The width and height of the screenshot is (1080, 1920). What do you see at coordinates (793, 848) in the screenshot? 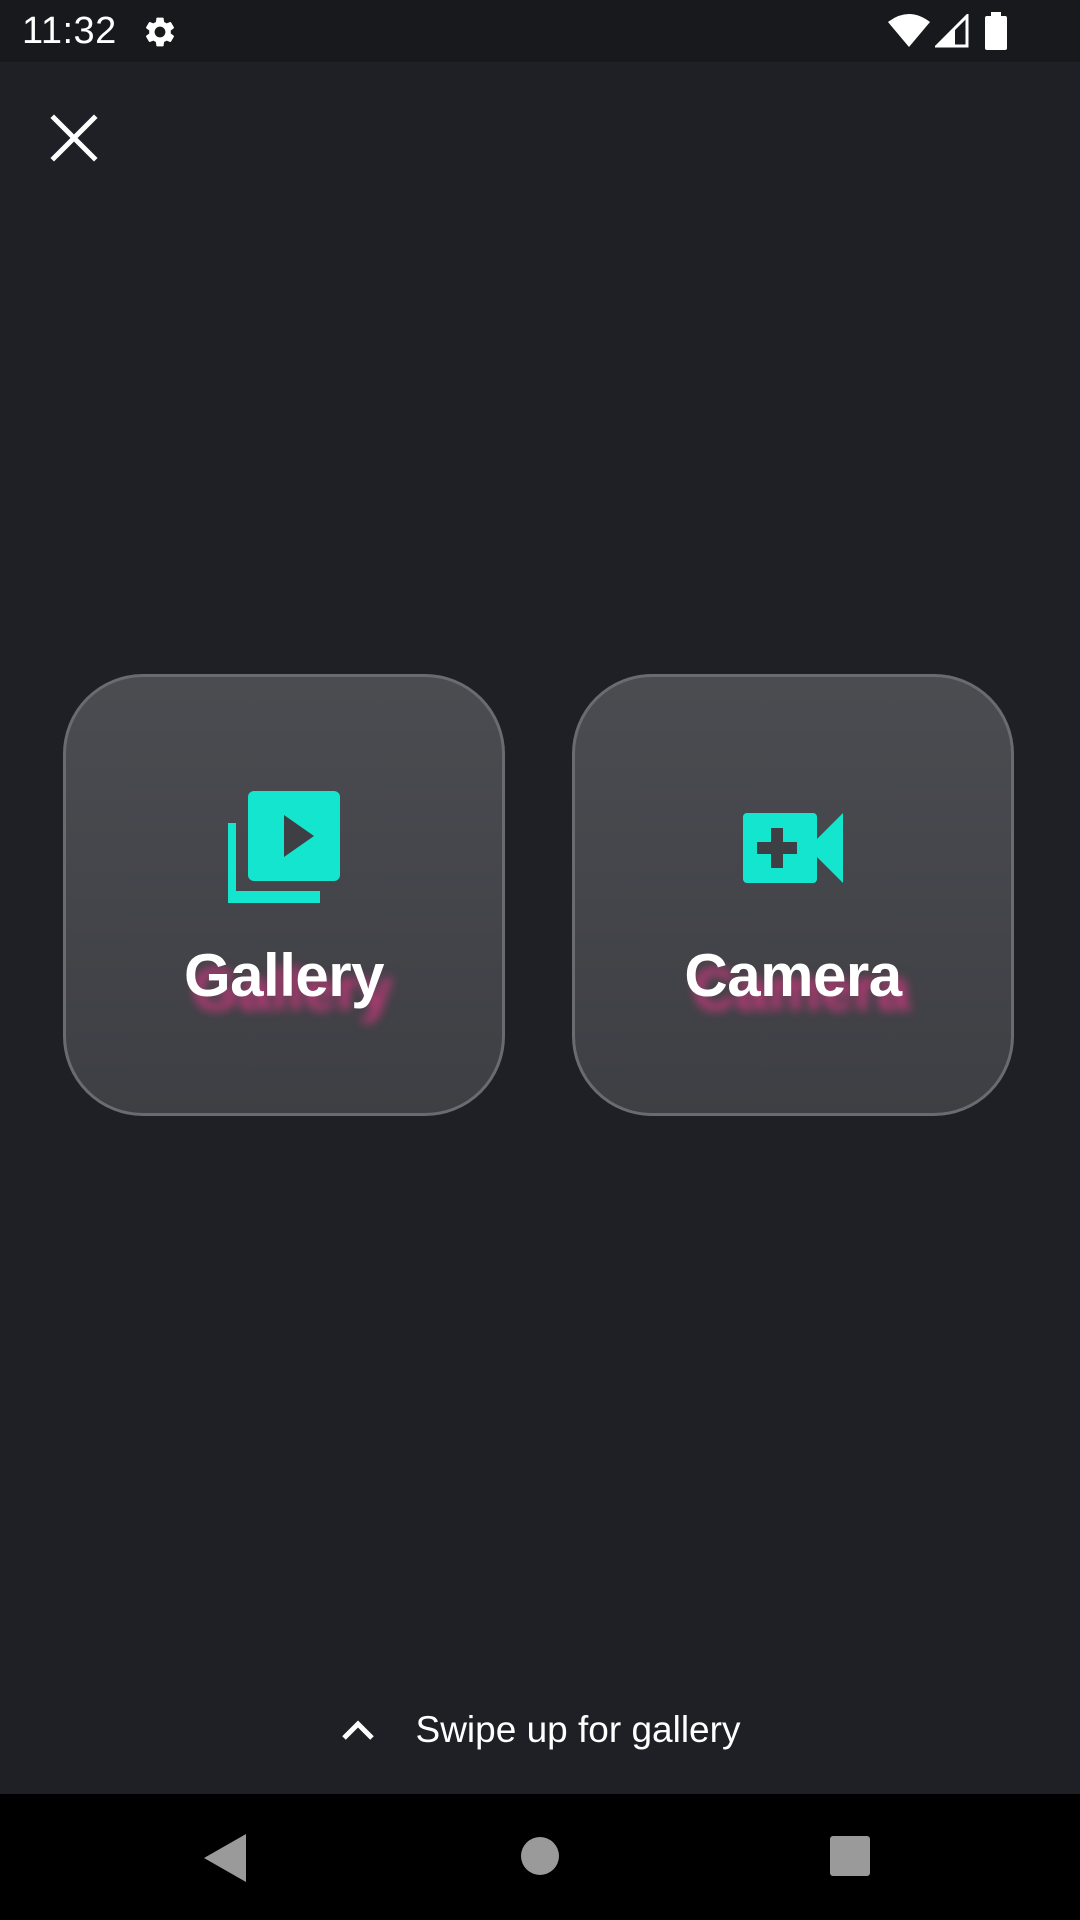
I see `video-camera-add-icon` at bounding box center [793, 848].